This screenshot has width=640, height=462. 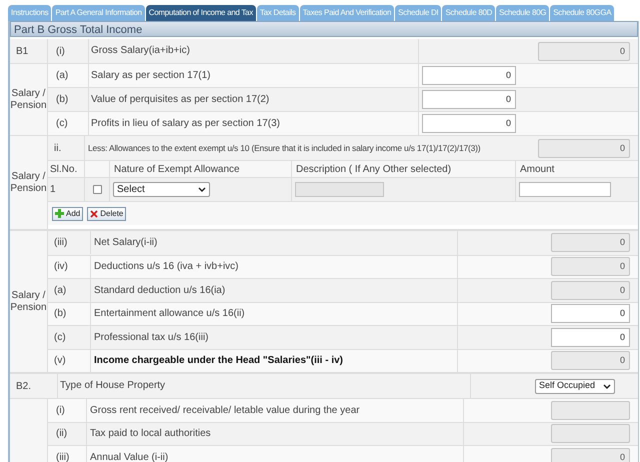 What do you see at coordinates (106, 213) in the screenshot?
I see `delete-button: Delete` at bounding box center [106, 213].